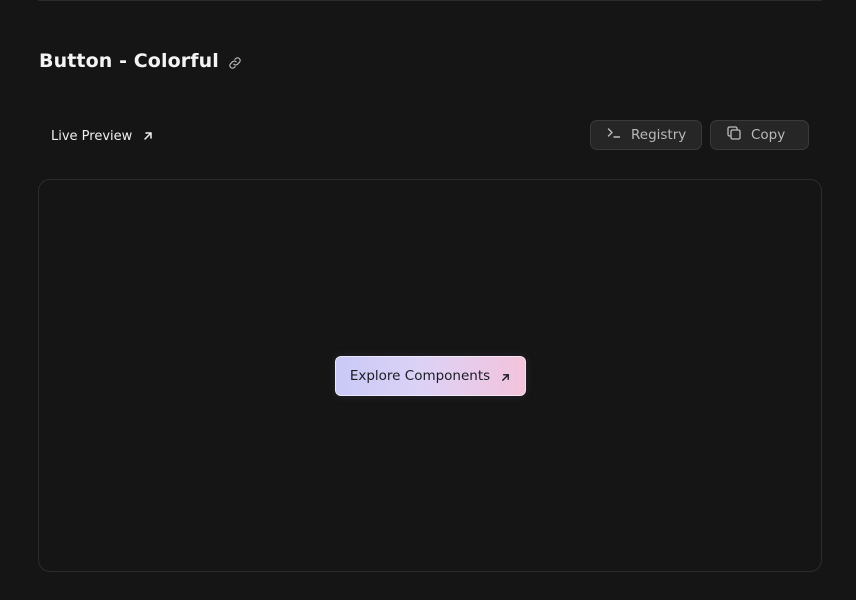 This screenshot has height=600, width=856. Describe the element at coordinates (420, 376) in the screenshot. I see `explore-components-label: Explore Components` at that location.